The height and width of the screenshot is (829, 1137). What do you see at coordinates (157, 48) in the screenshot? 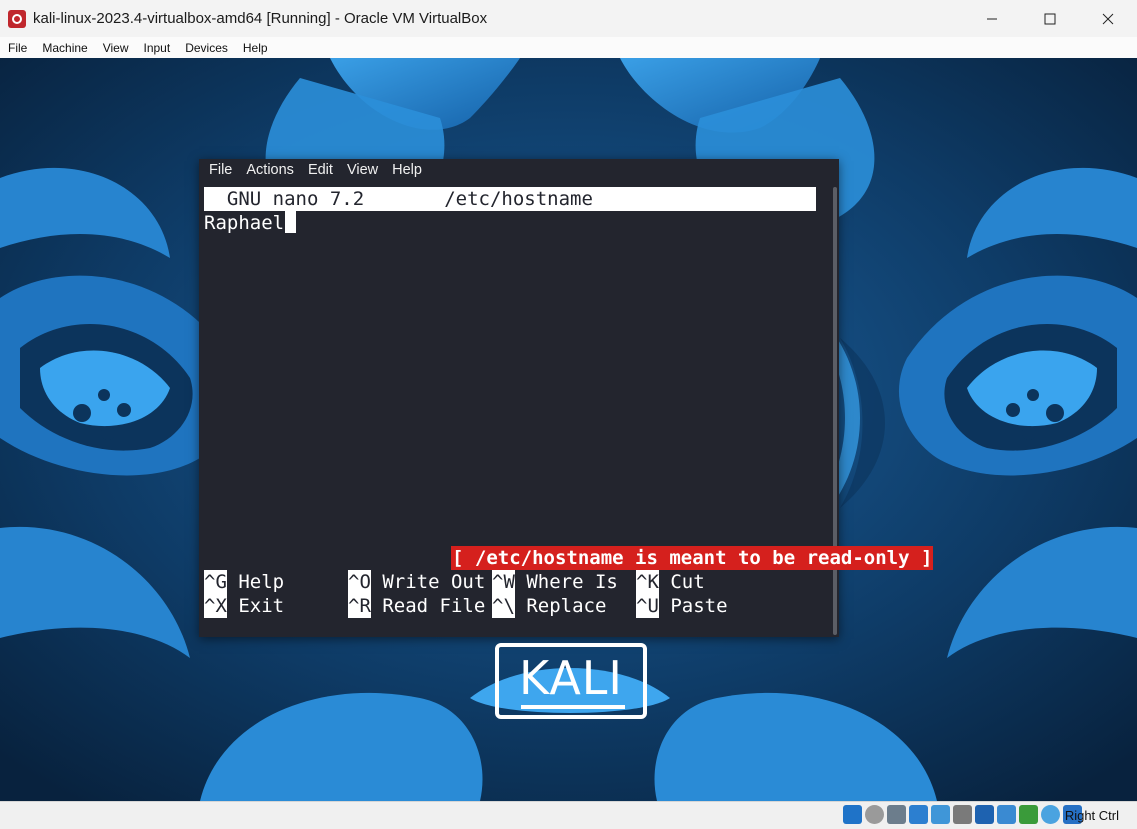
I see `host-menu-input: Input` at bounding box center [157, 48].